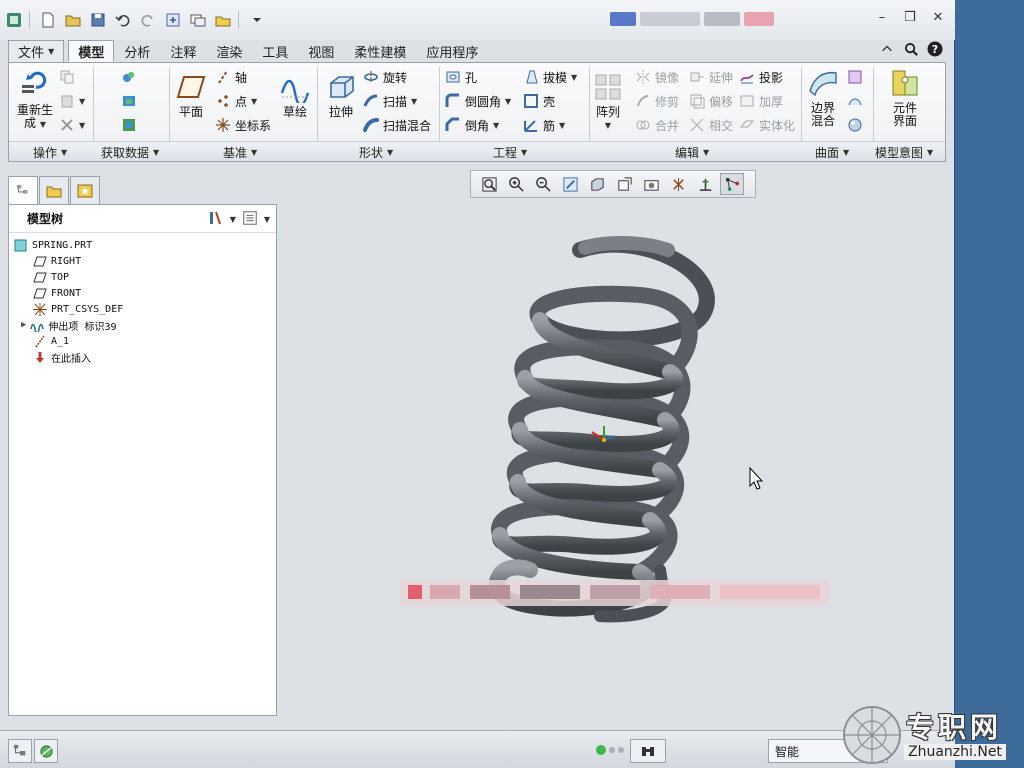 The width and height of the screenshot is (1024, 768). Describe the element at coordinates (57, 293) in the screenshot. I see `tree-item-datum-plane: FRONT` at that location.